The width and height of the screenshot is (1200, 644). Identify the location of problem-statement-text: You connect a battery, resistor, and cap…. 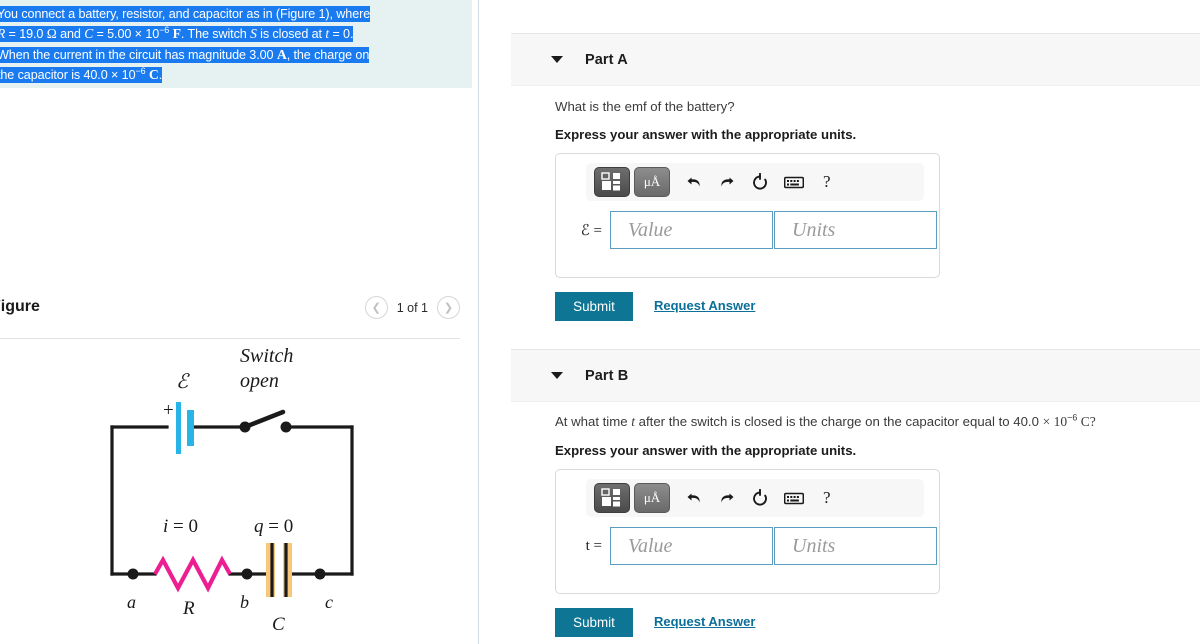
(221, 45).